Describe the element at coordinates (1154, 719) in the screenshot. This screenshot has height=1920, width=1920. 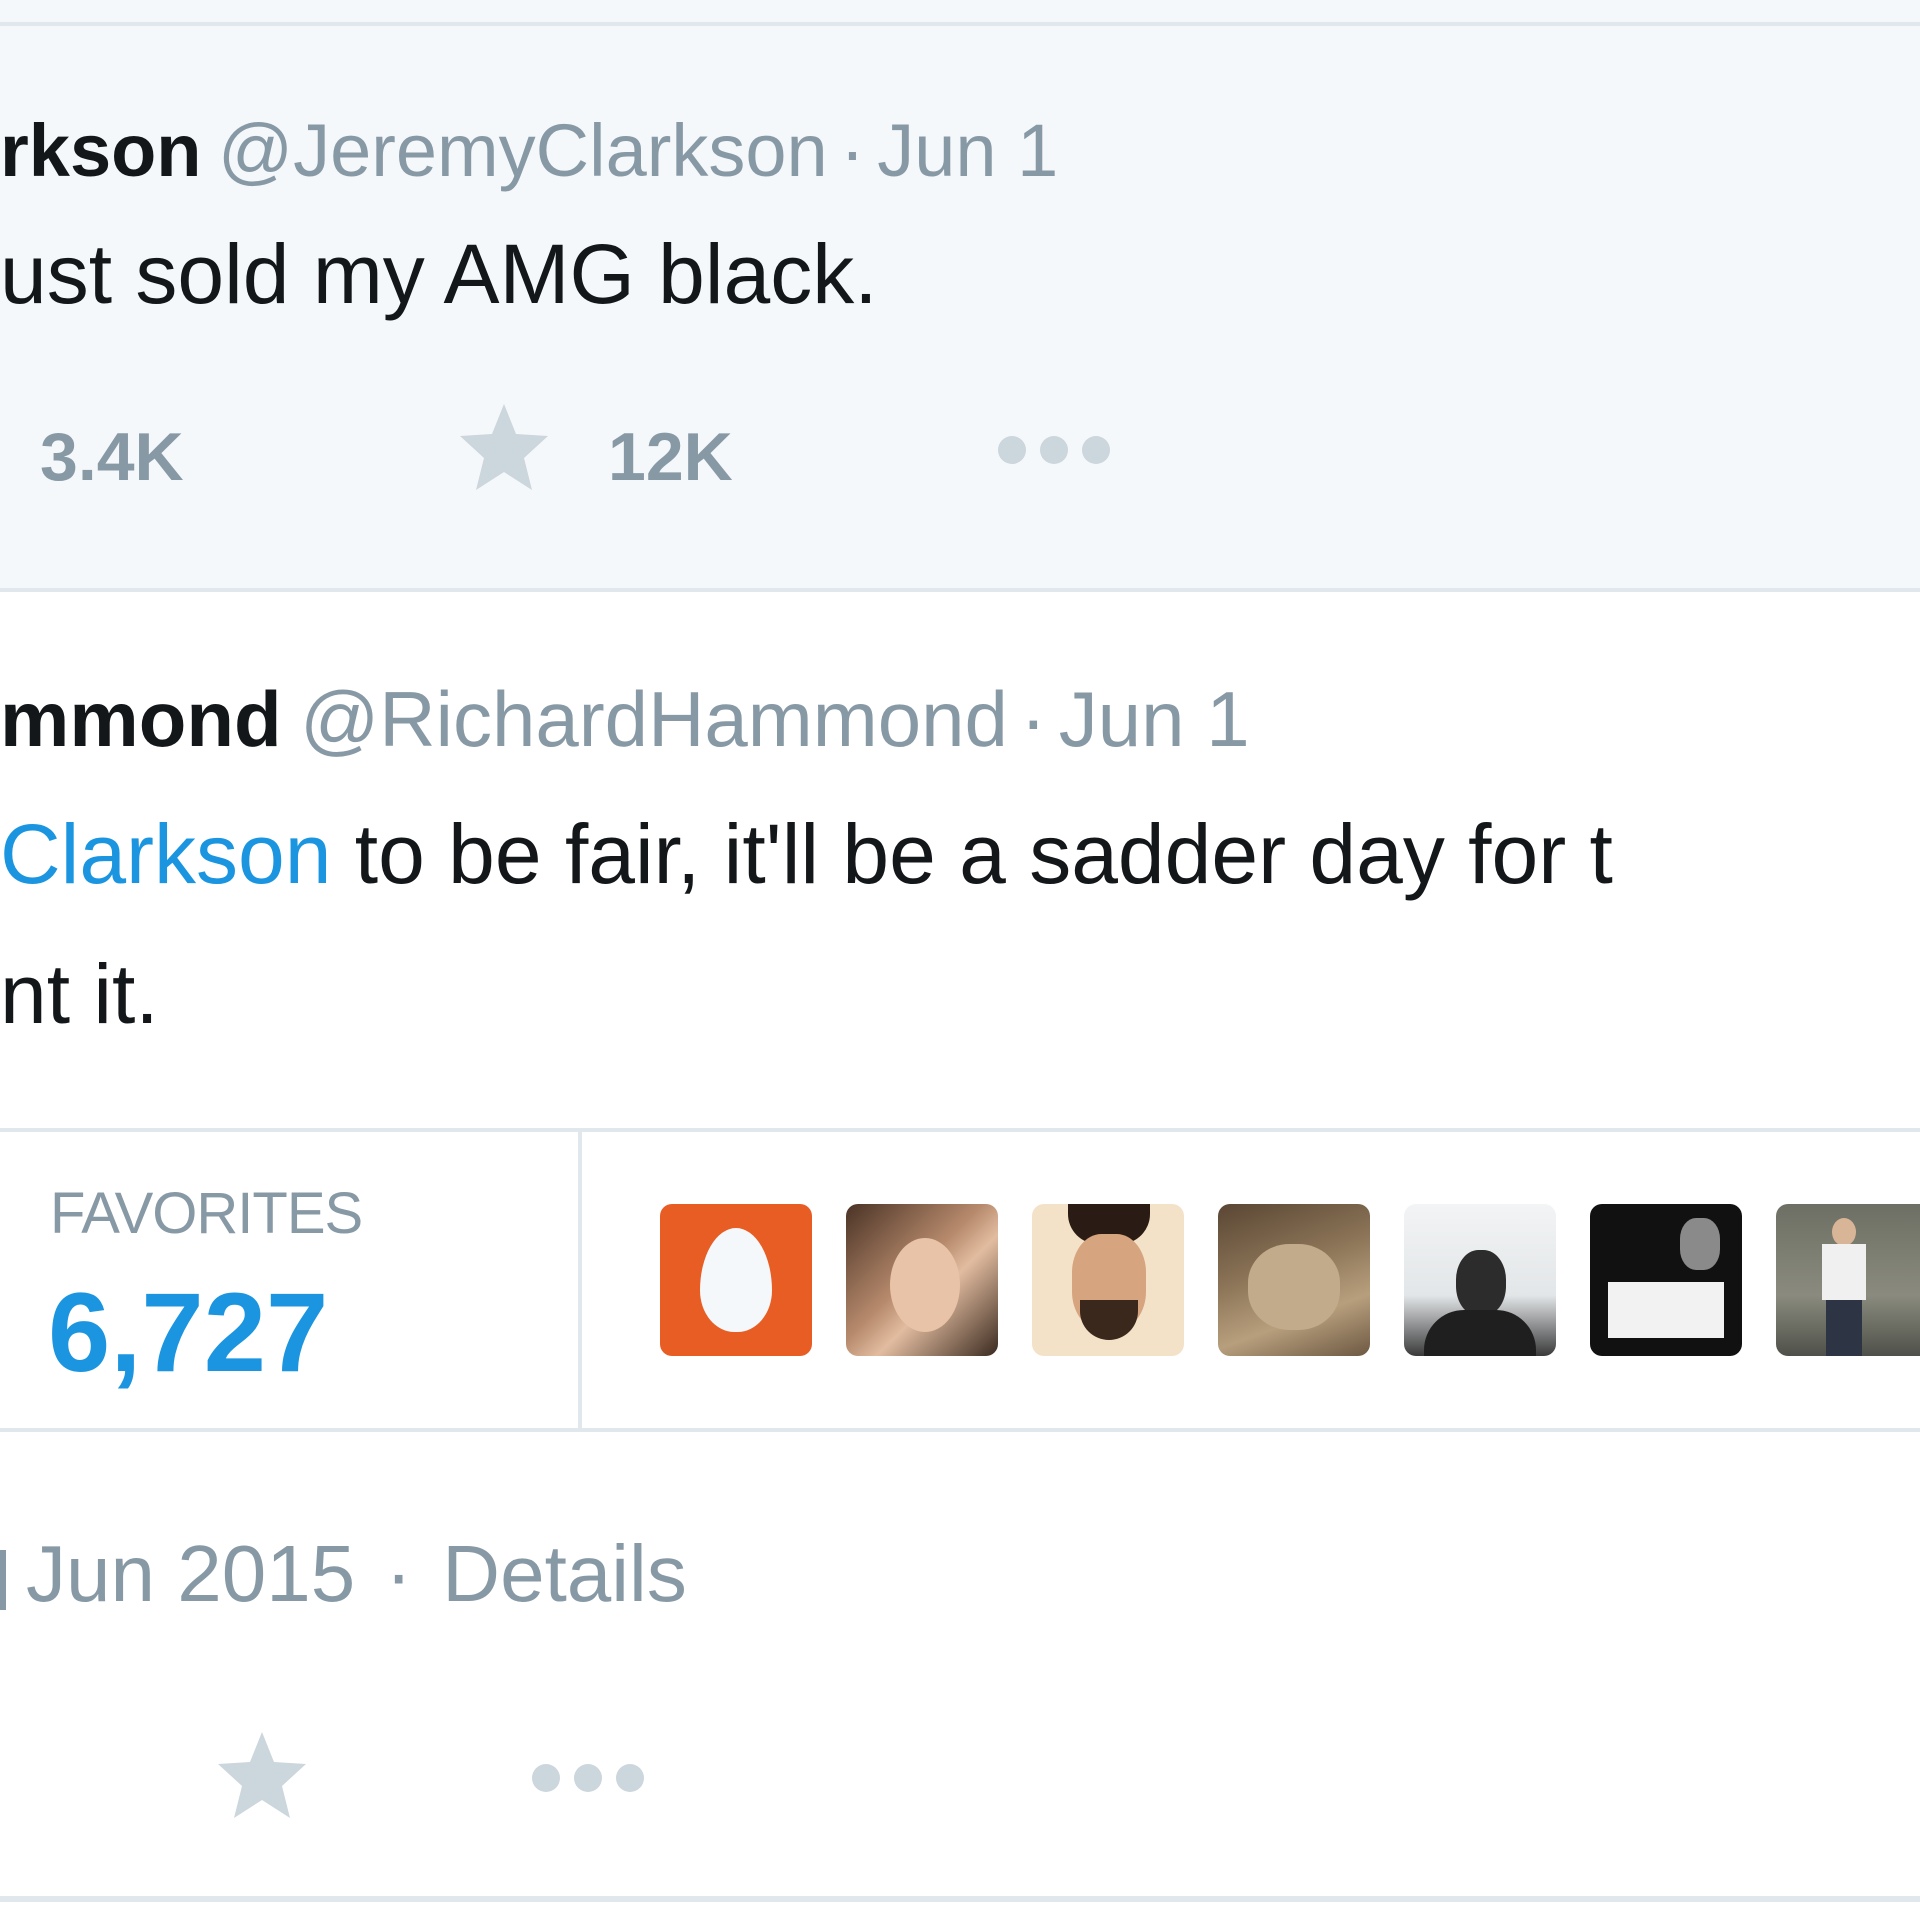
I see `tweet2-date: Jun 1` at that location.